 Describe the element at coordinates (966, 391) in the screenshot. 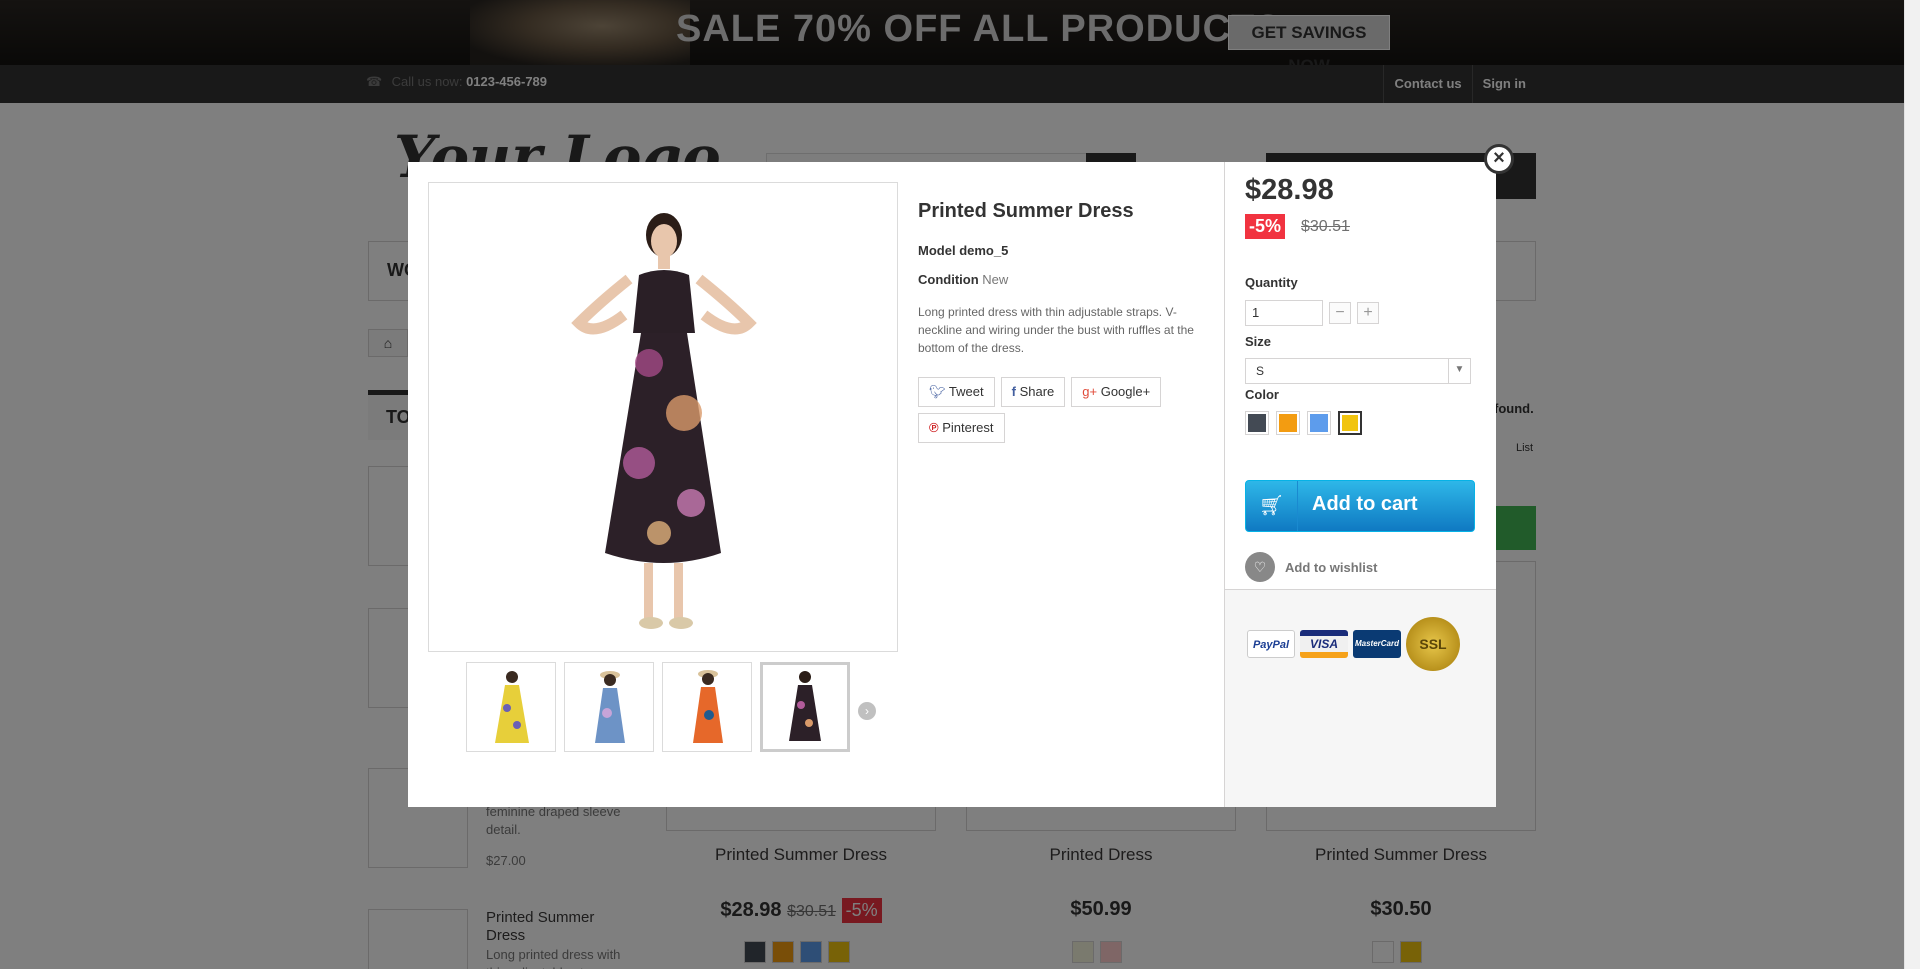

I see `tweet-label: Tweet` at that location.